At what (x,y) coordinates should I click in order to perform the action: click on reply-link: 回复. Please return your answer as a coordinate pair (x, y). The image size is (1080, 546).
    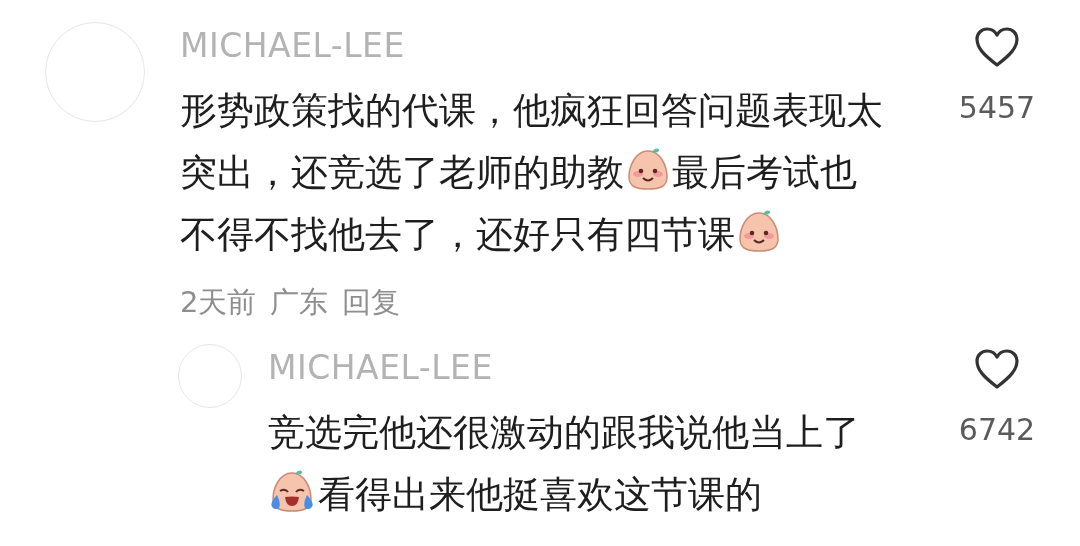
    Looking at the image, I should click on (371, 302).